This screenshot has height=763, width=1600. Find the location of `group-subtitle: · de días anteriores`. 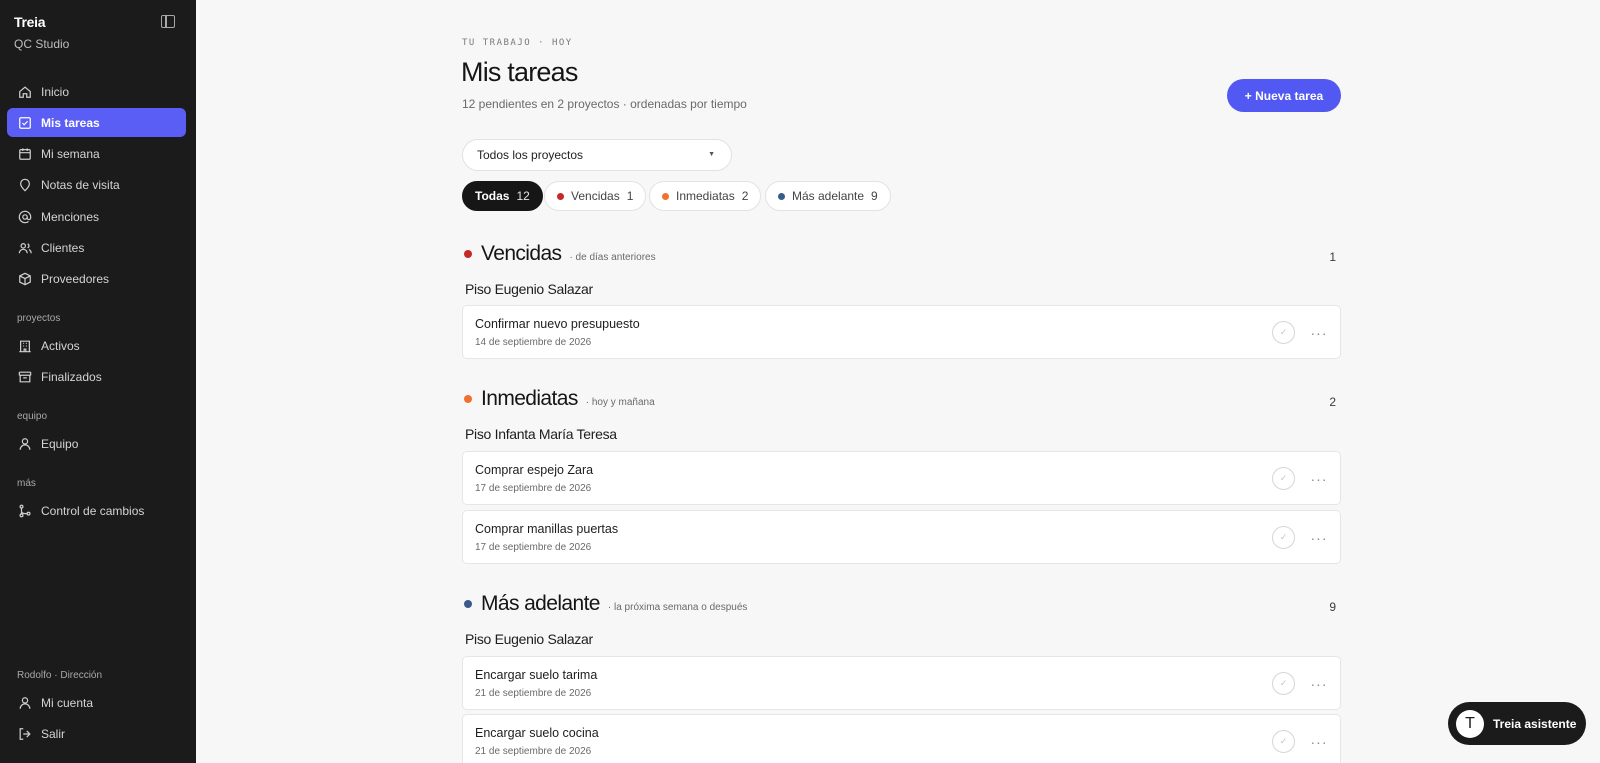

group-subtitle: · de días anteriores is located at coordinates (612, 257).